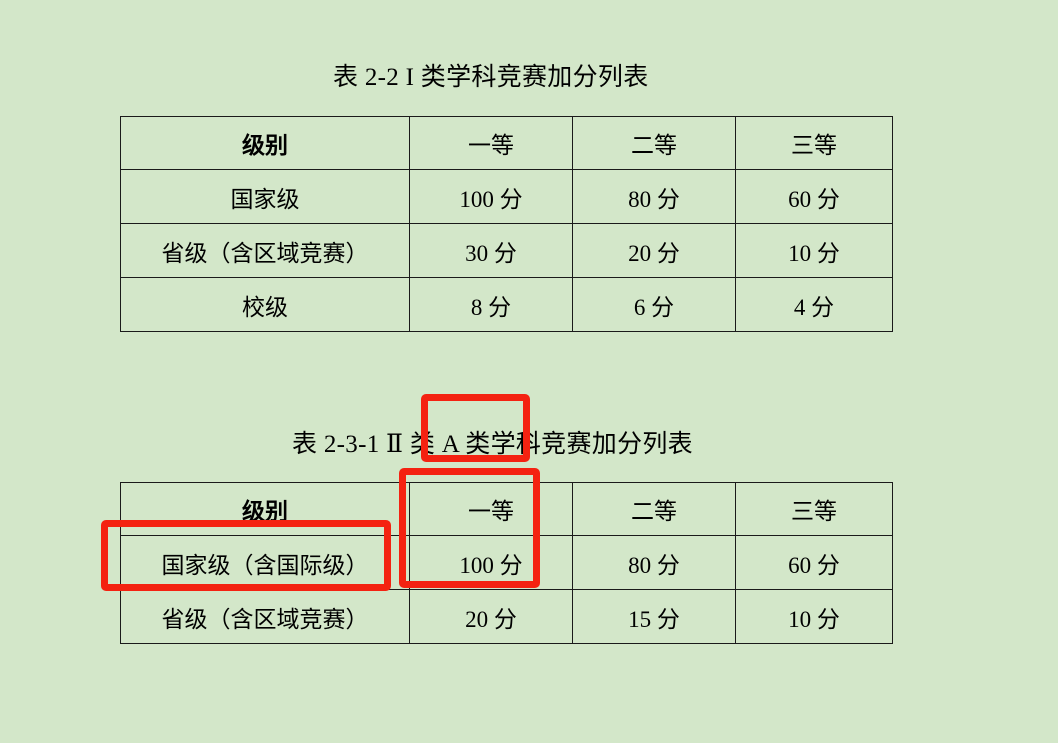 Image resolution: width=1058 pixels, height=743 pixels. Describe the element at coordinates (492, 444) in the screenshot. I see `table-2-title: 表 2-3-1 Ⅱ 类 A 类学科竞赛加分列表` at that location.